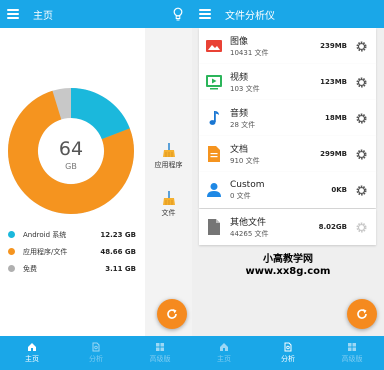 The image size is (384, 370). What do you see at coordinates (245, 89) in the screenshot?
I see `category-file-count: 103 文件` at bounding box center [245, 89].